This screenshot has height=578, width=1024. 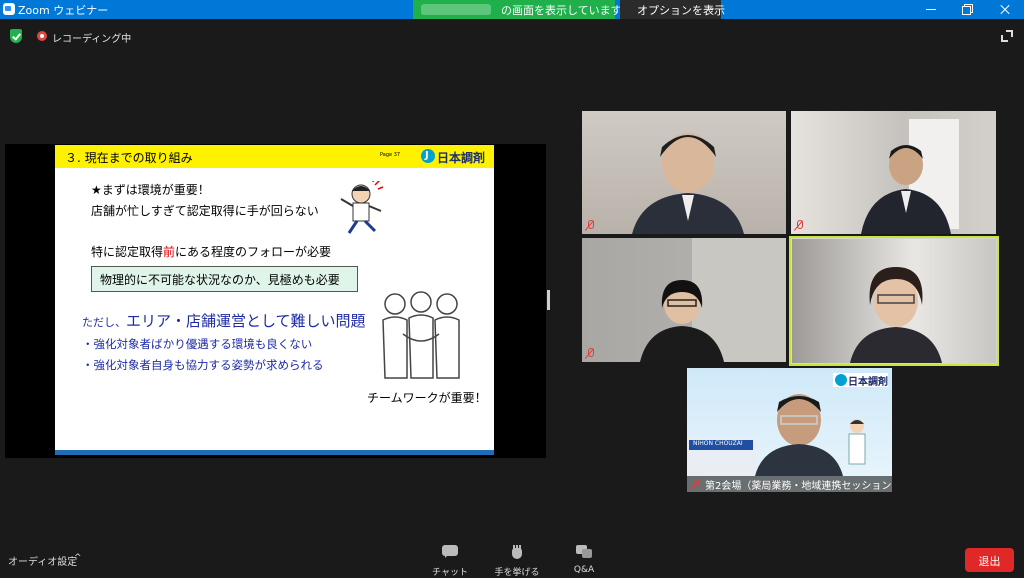 I want to click on pharmacist-illustration, so click(x=857, y=442).